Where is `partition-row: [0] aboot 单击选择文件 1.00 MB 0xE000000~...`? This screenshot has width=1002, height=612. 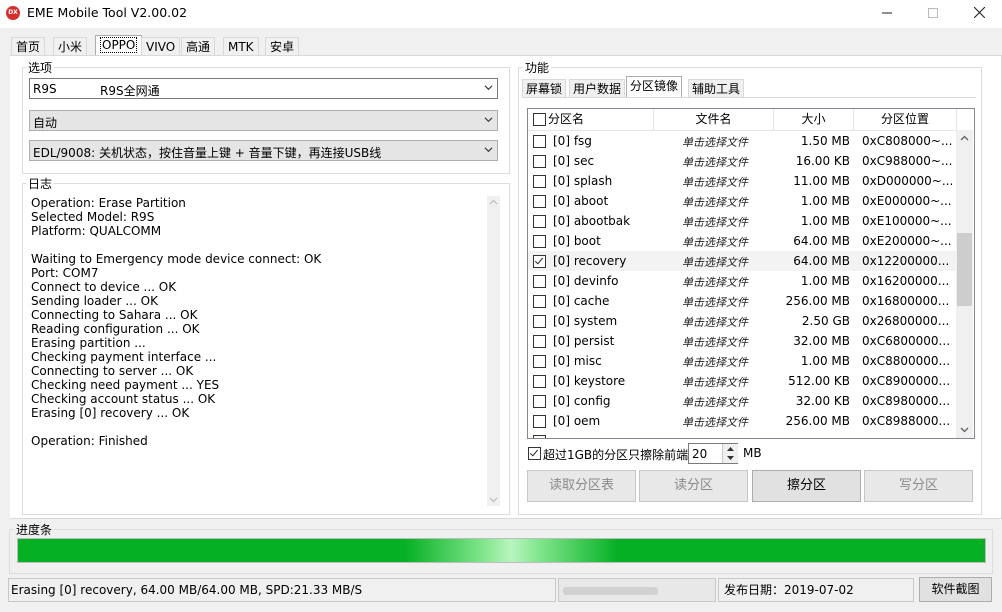 partition-row: [0] aboot 单击选择文件 1.00 MB 0xE000000~... is located at coordinates (742, 201).